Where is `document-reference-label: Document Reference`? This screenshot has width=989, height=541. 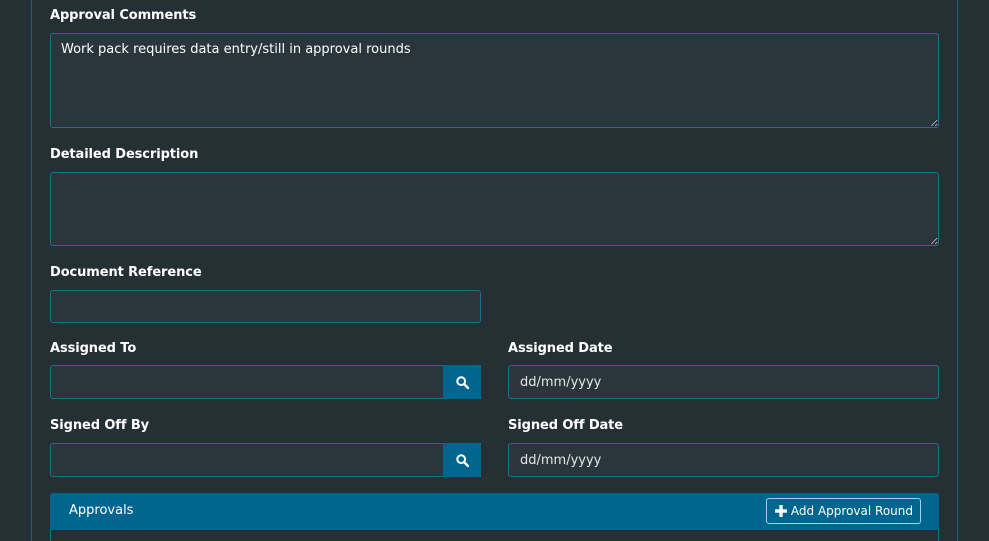 document-reference-label: Document Reference is located at coordinates (126, 272).